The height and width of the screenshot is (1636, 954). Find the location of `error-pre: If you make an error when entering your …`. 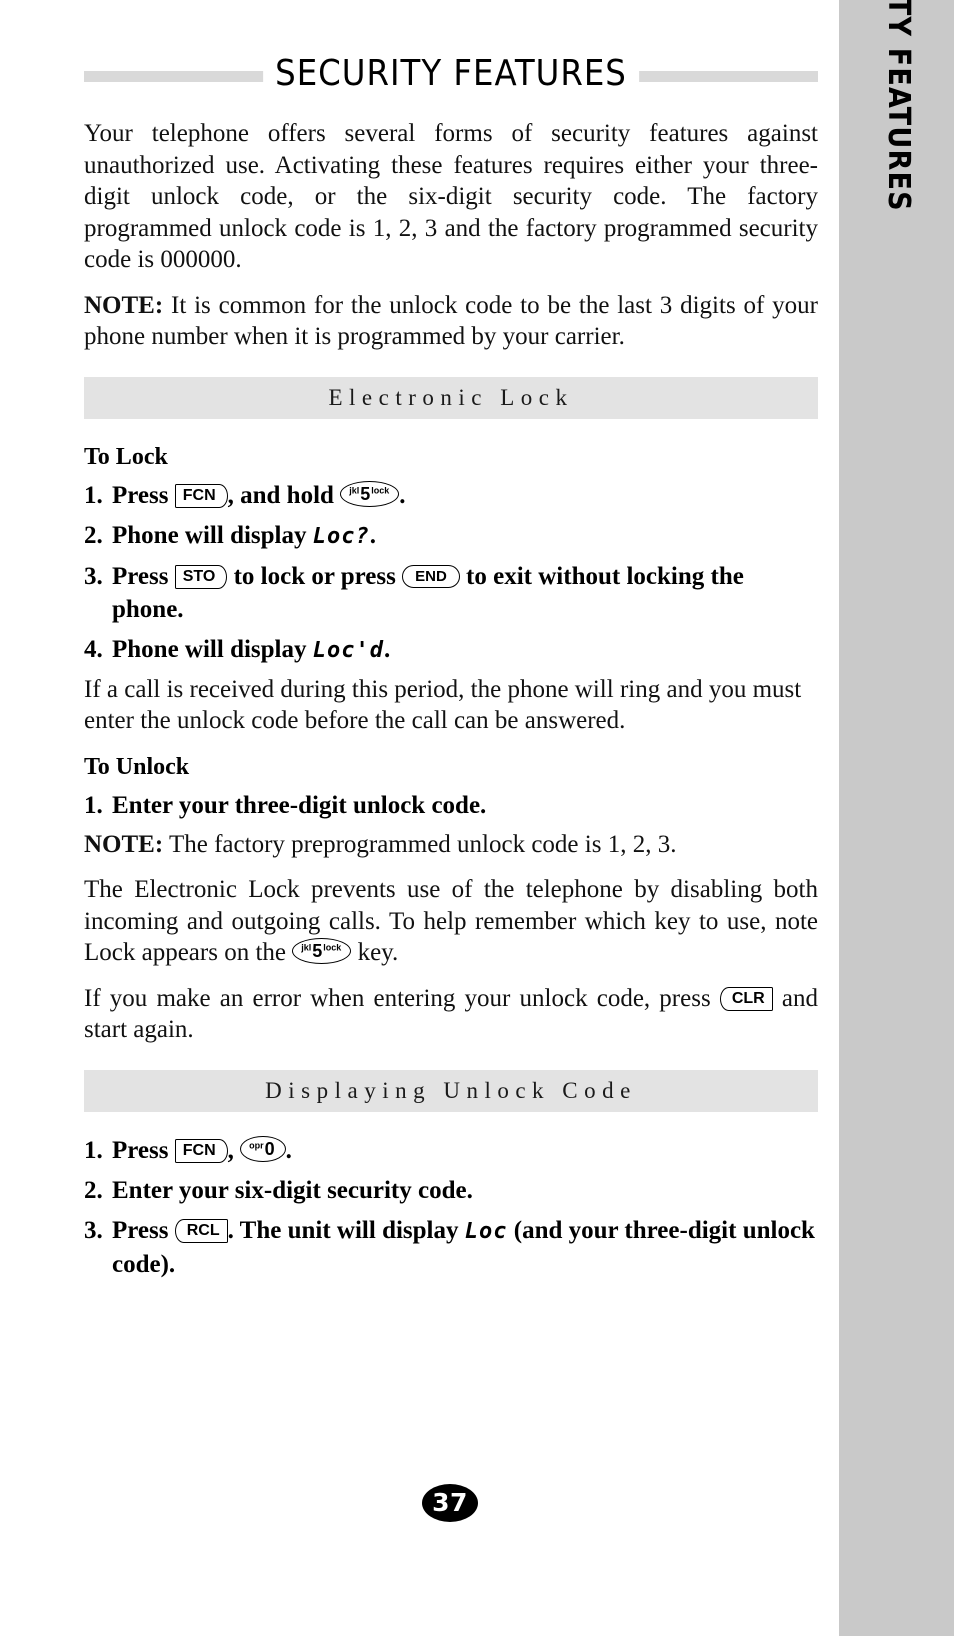

error-pre: If you make an error when entering your … is located at coordinates (402, 998).